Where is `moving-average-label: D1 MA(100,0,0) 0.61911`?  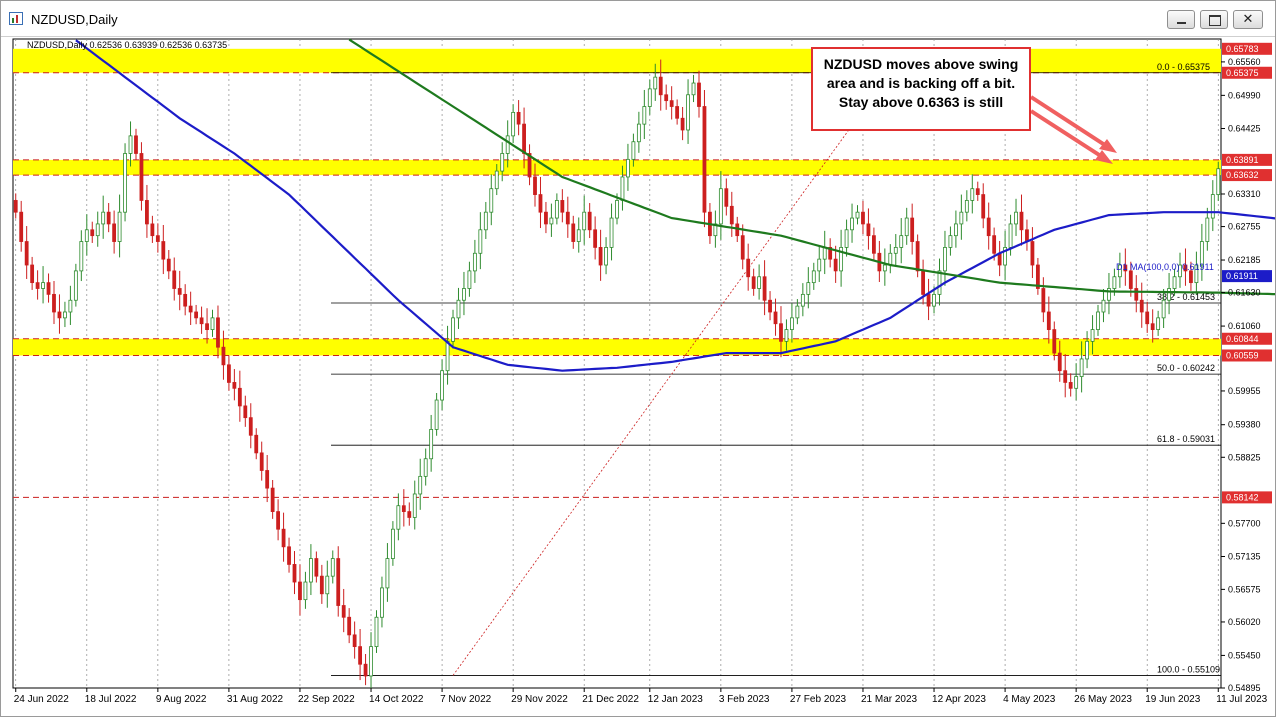
moving-average-label: D1 MA(100,0,0) 0.61911 is located at coordinates (1165, 267).